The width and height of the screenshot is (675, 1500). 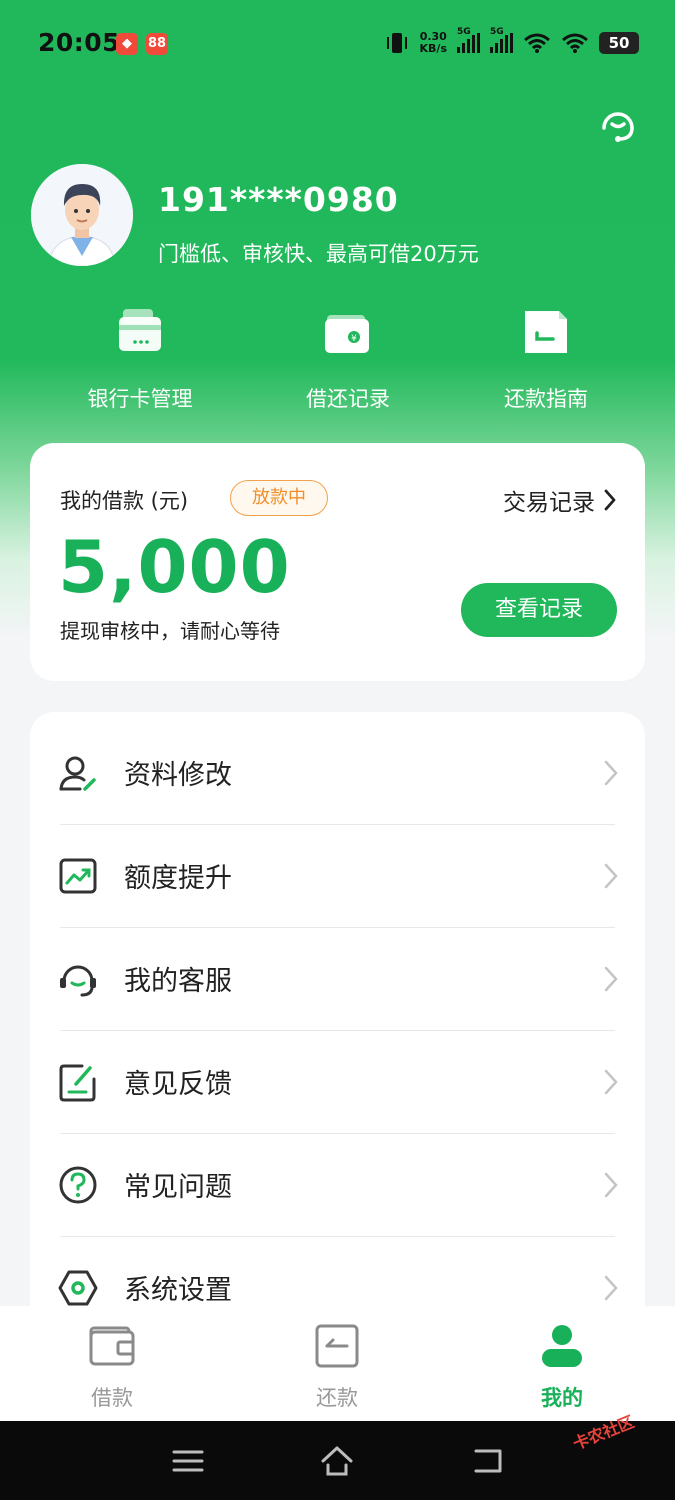 What do you see at coordinates (396, 43) in the screenshot?
I see `vibrate-icon` at bounding box center [396, 43].